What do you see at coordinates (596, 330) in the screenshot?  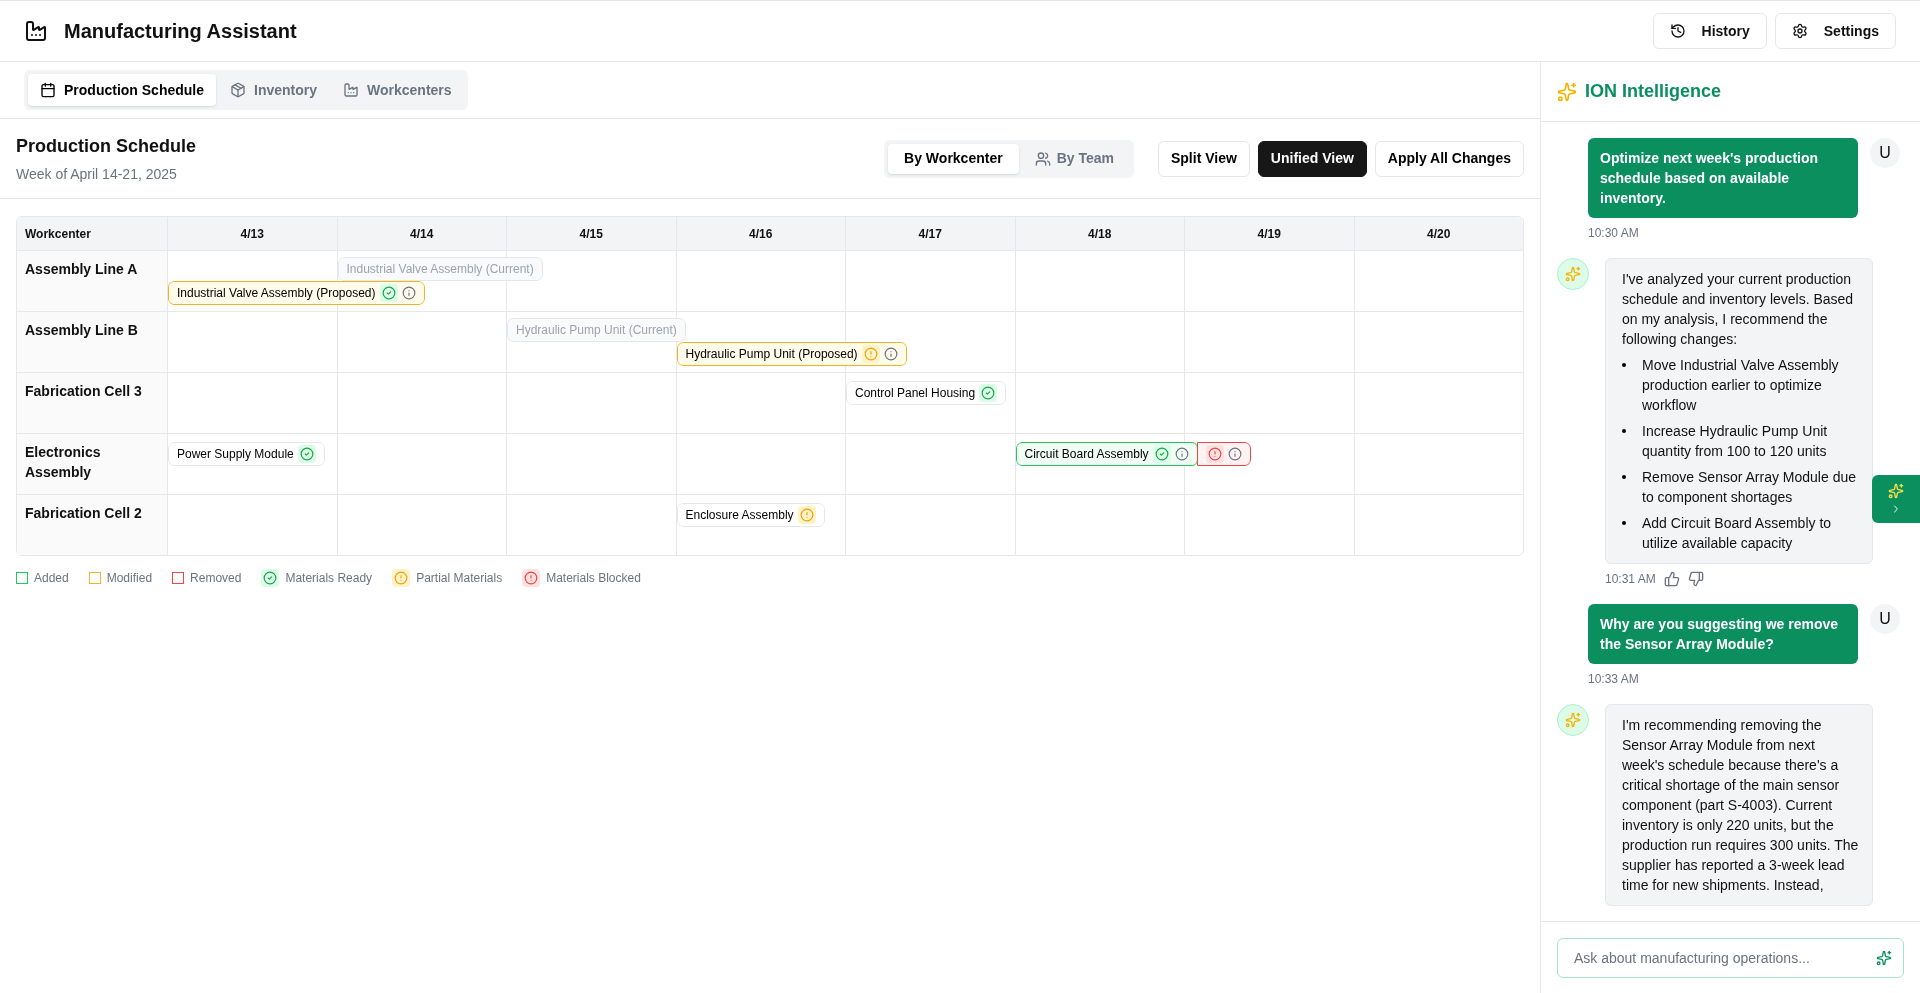 I see `bar-label: Hydraulic Pump Unit (Current)` at bounding box center [596, 330].